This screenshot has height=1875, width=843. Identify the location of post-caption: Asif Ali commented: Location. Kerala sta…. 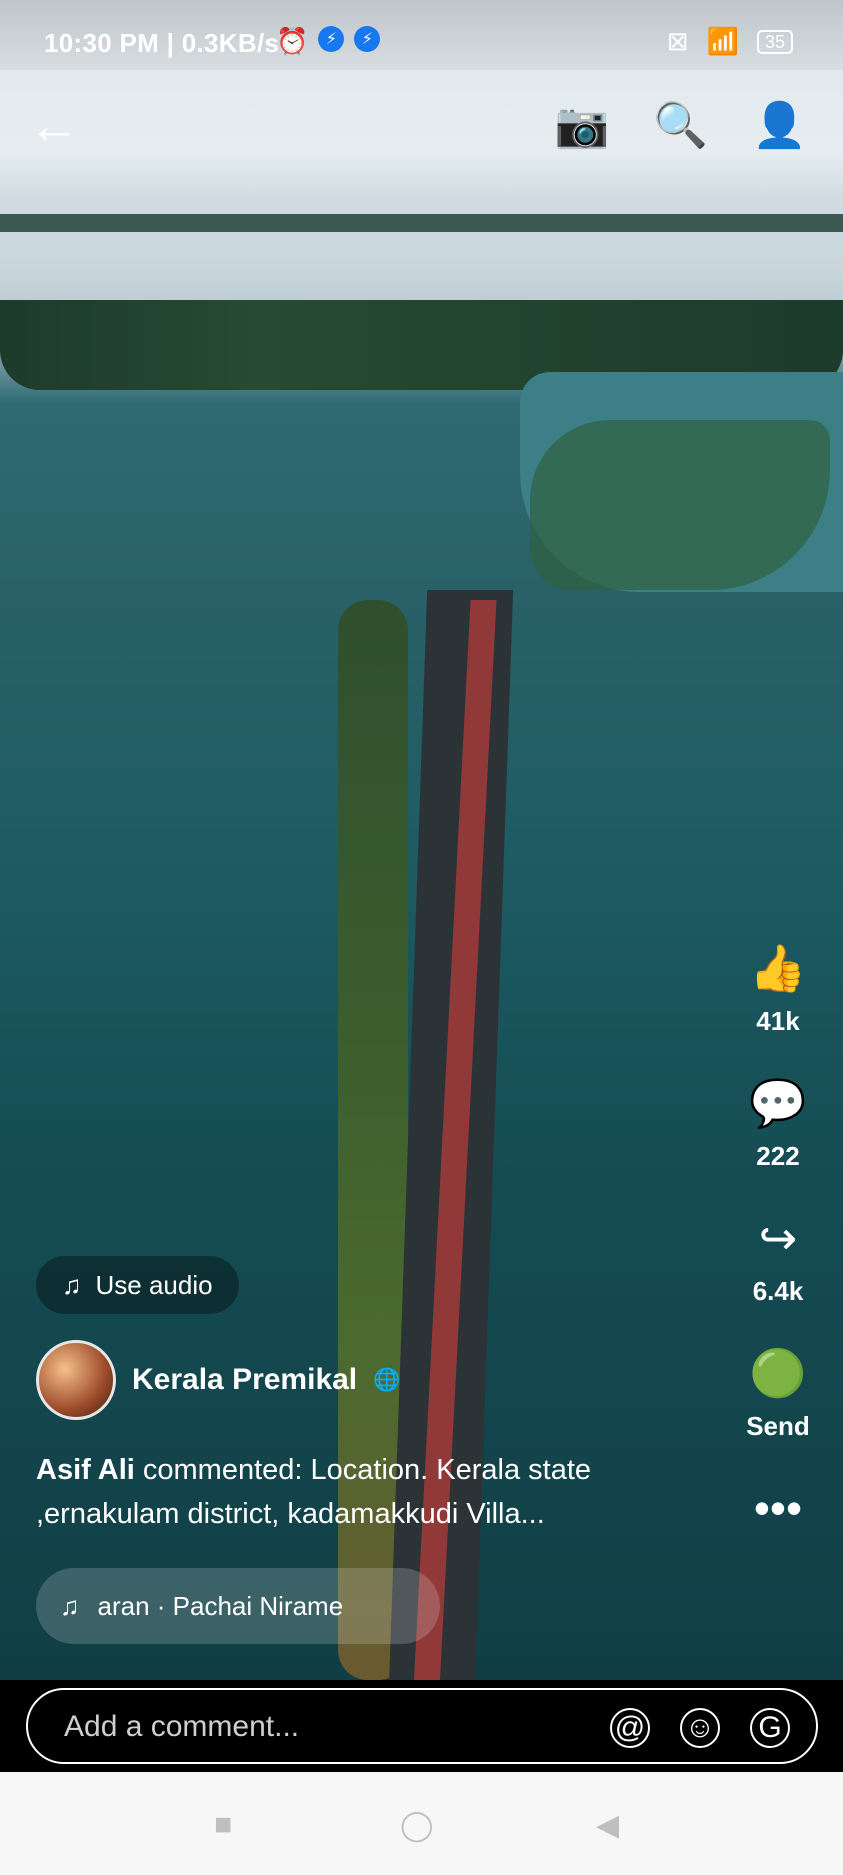
(366, 1492).